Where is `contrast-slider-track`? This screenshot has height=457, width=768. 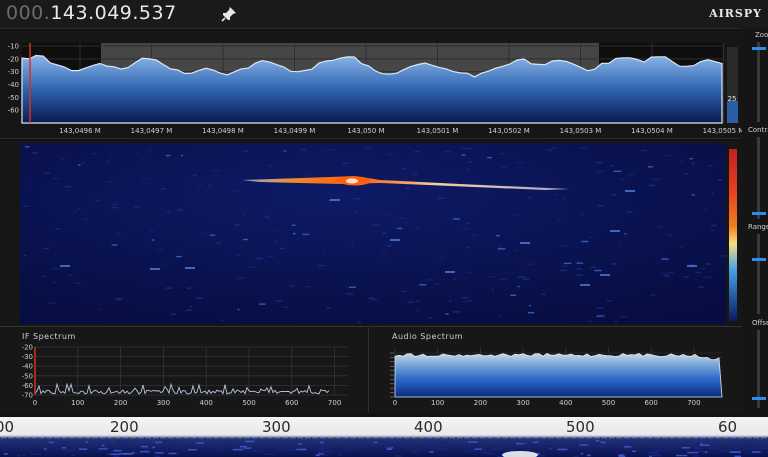 contrast-slider-track is located at coordinates (758, 178).